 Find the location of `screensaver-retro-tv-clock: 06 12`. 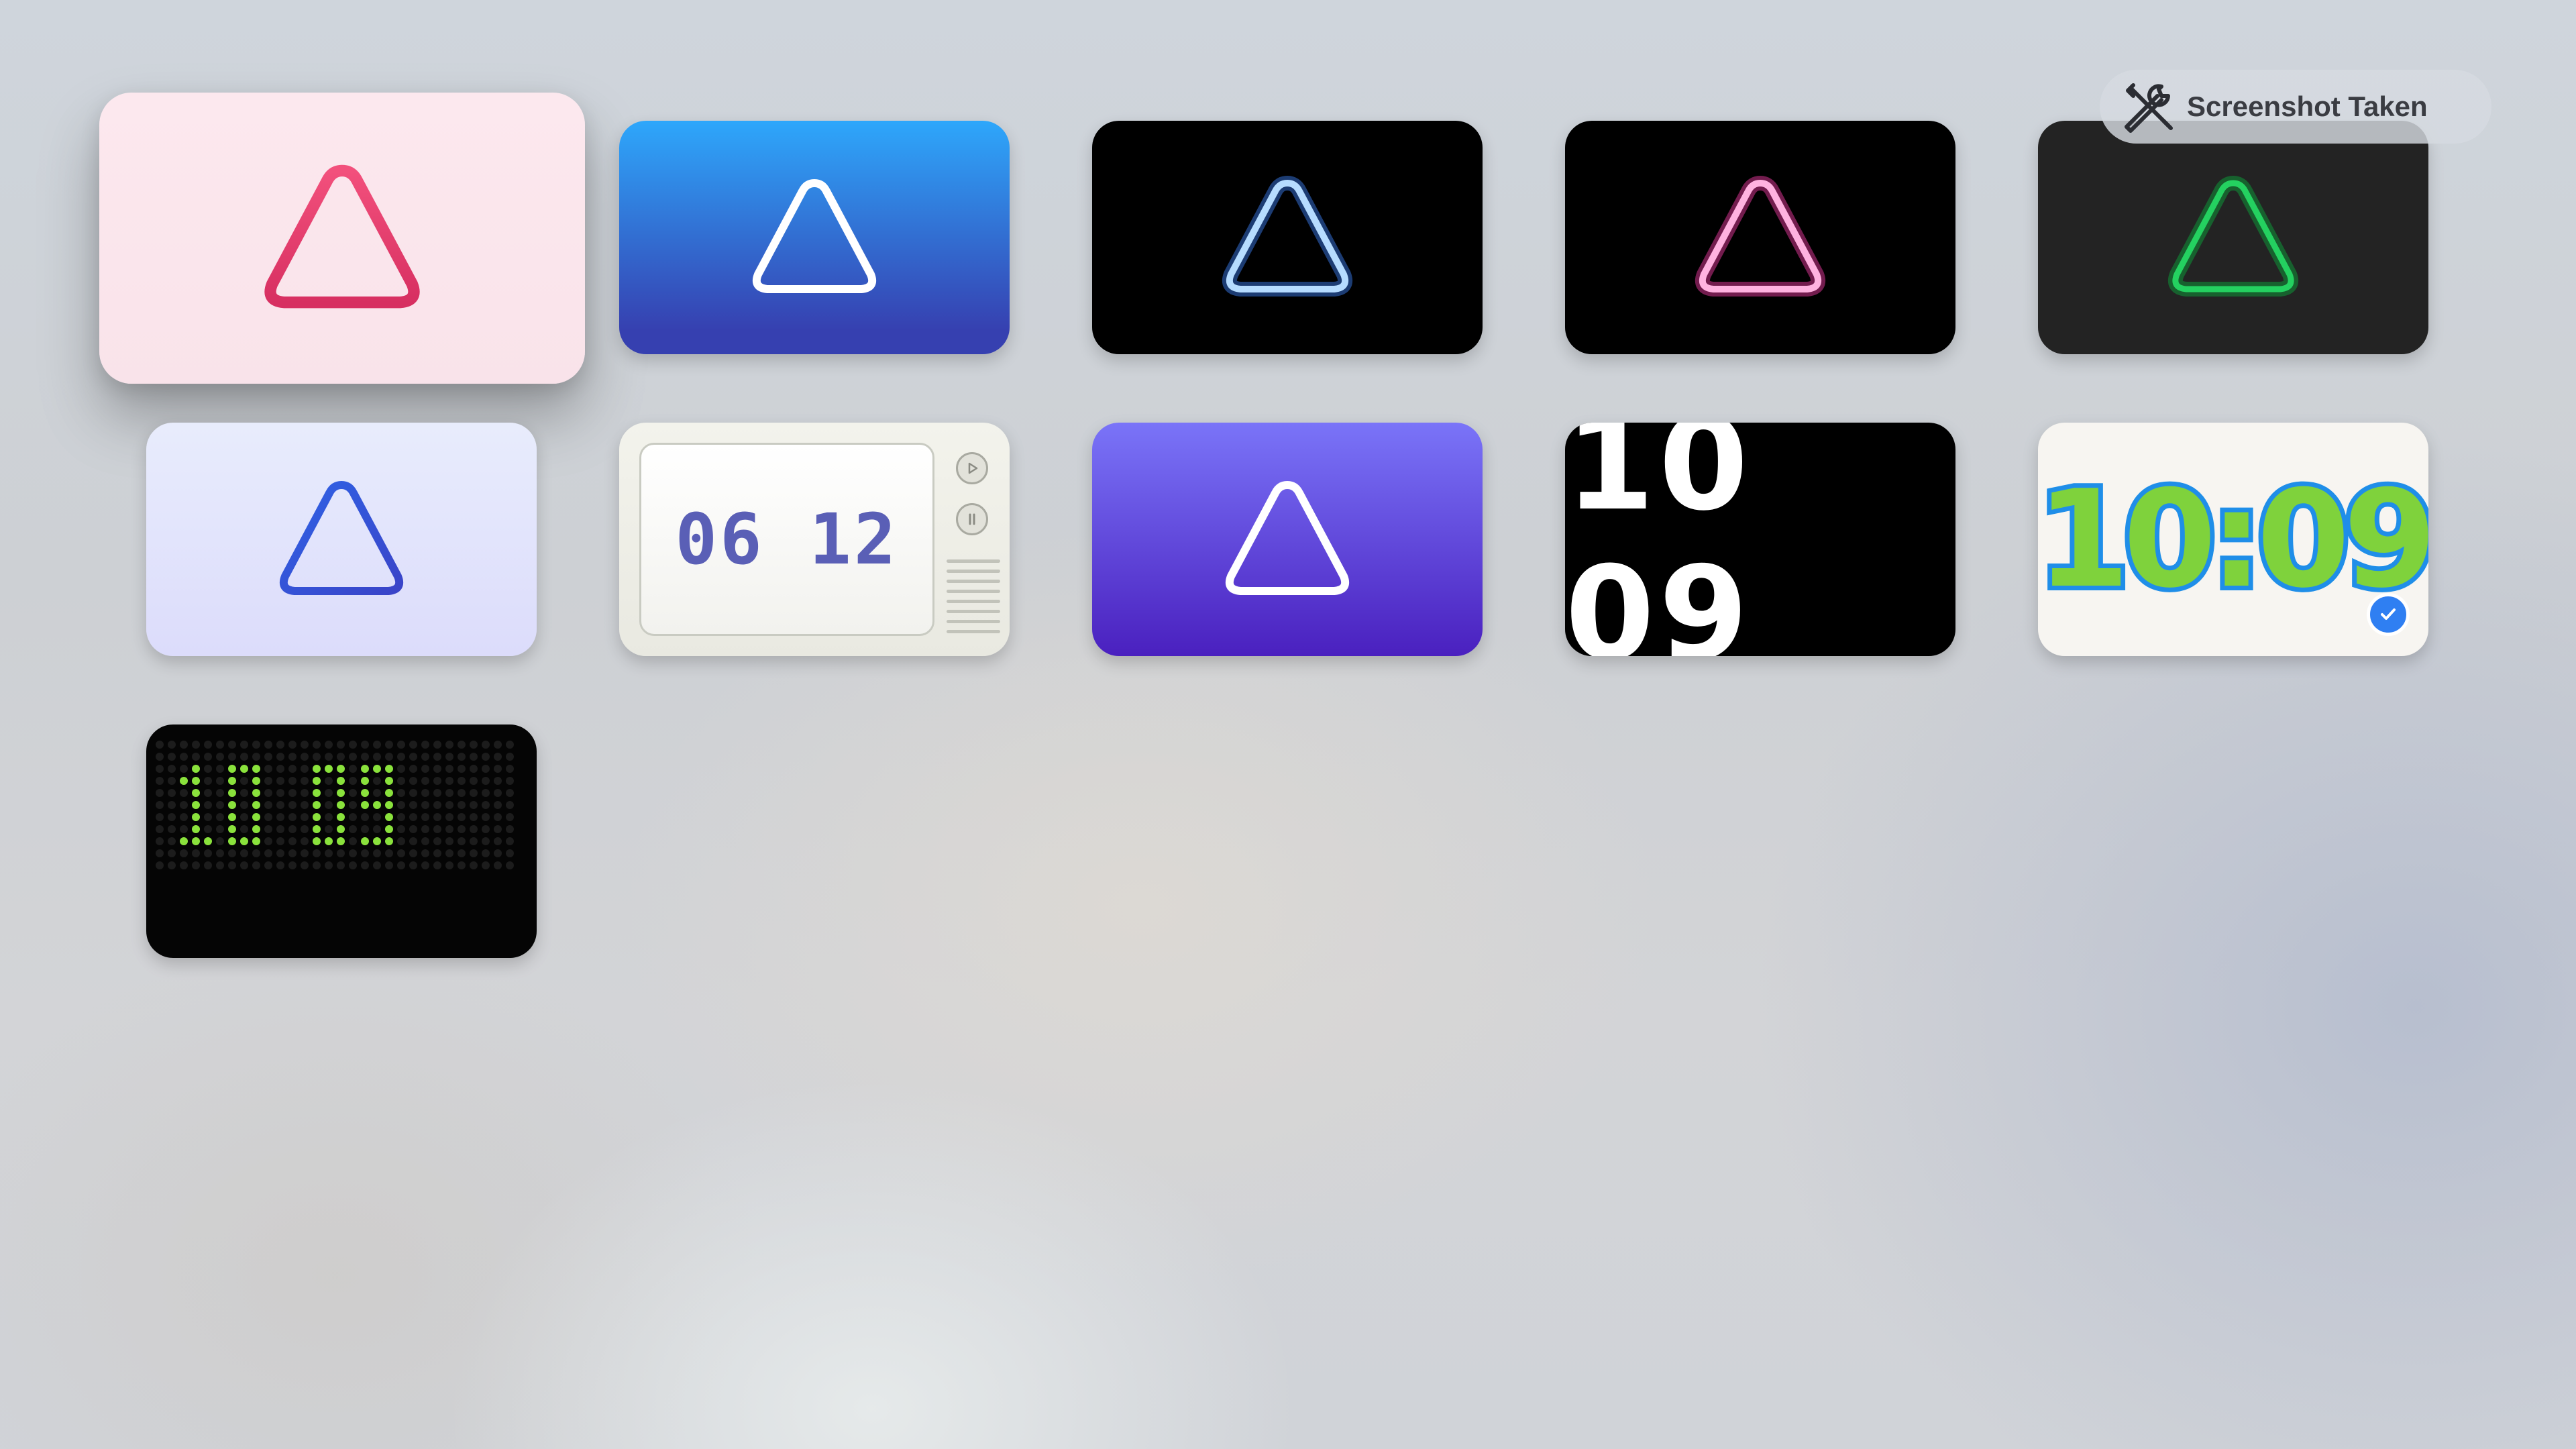

screensaver-retro-tv-clock: 06 12 is located at coordinates (814, 539).